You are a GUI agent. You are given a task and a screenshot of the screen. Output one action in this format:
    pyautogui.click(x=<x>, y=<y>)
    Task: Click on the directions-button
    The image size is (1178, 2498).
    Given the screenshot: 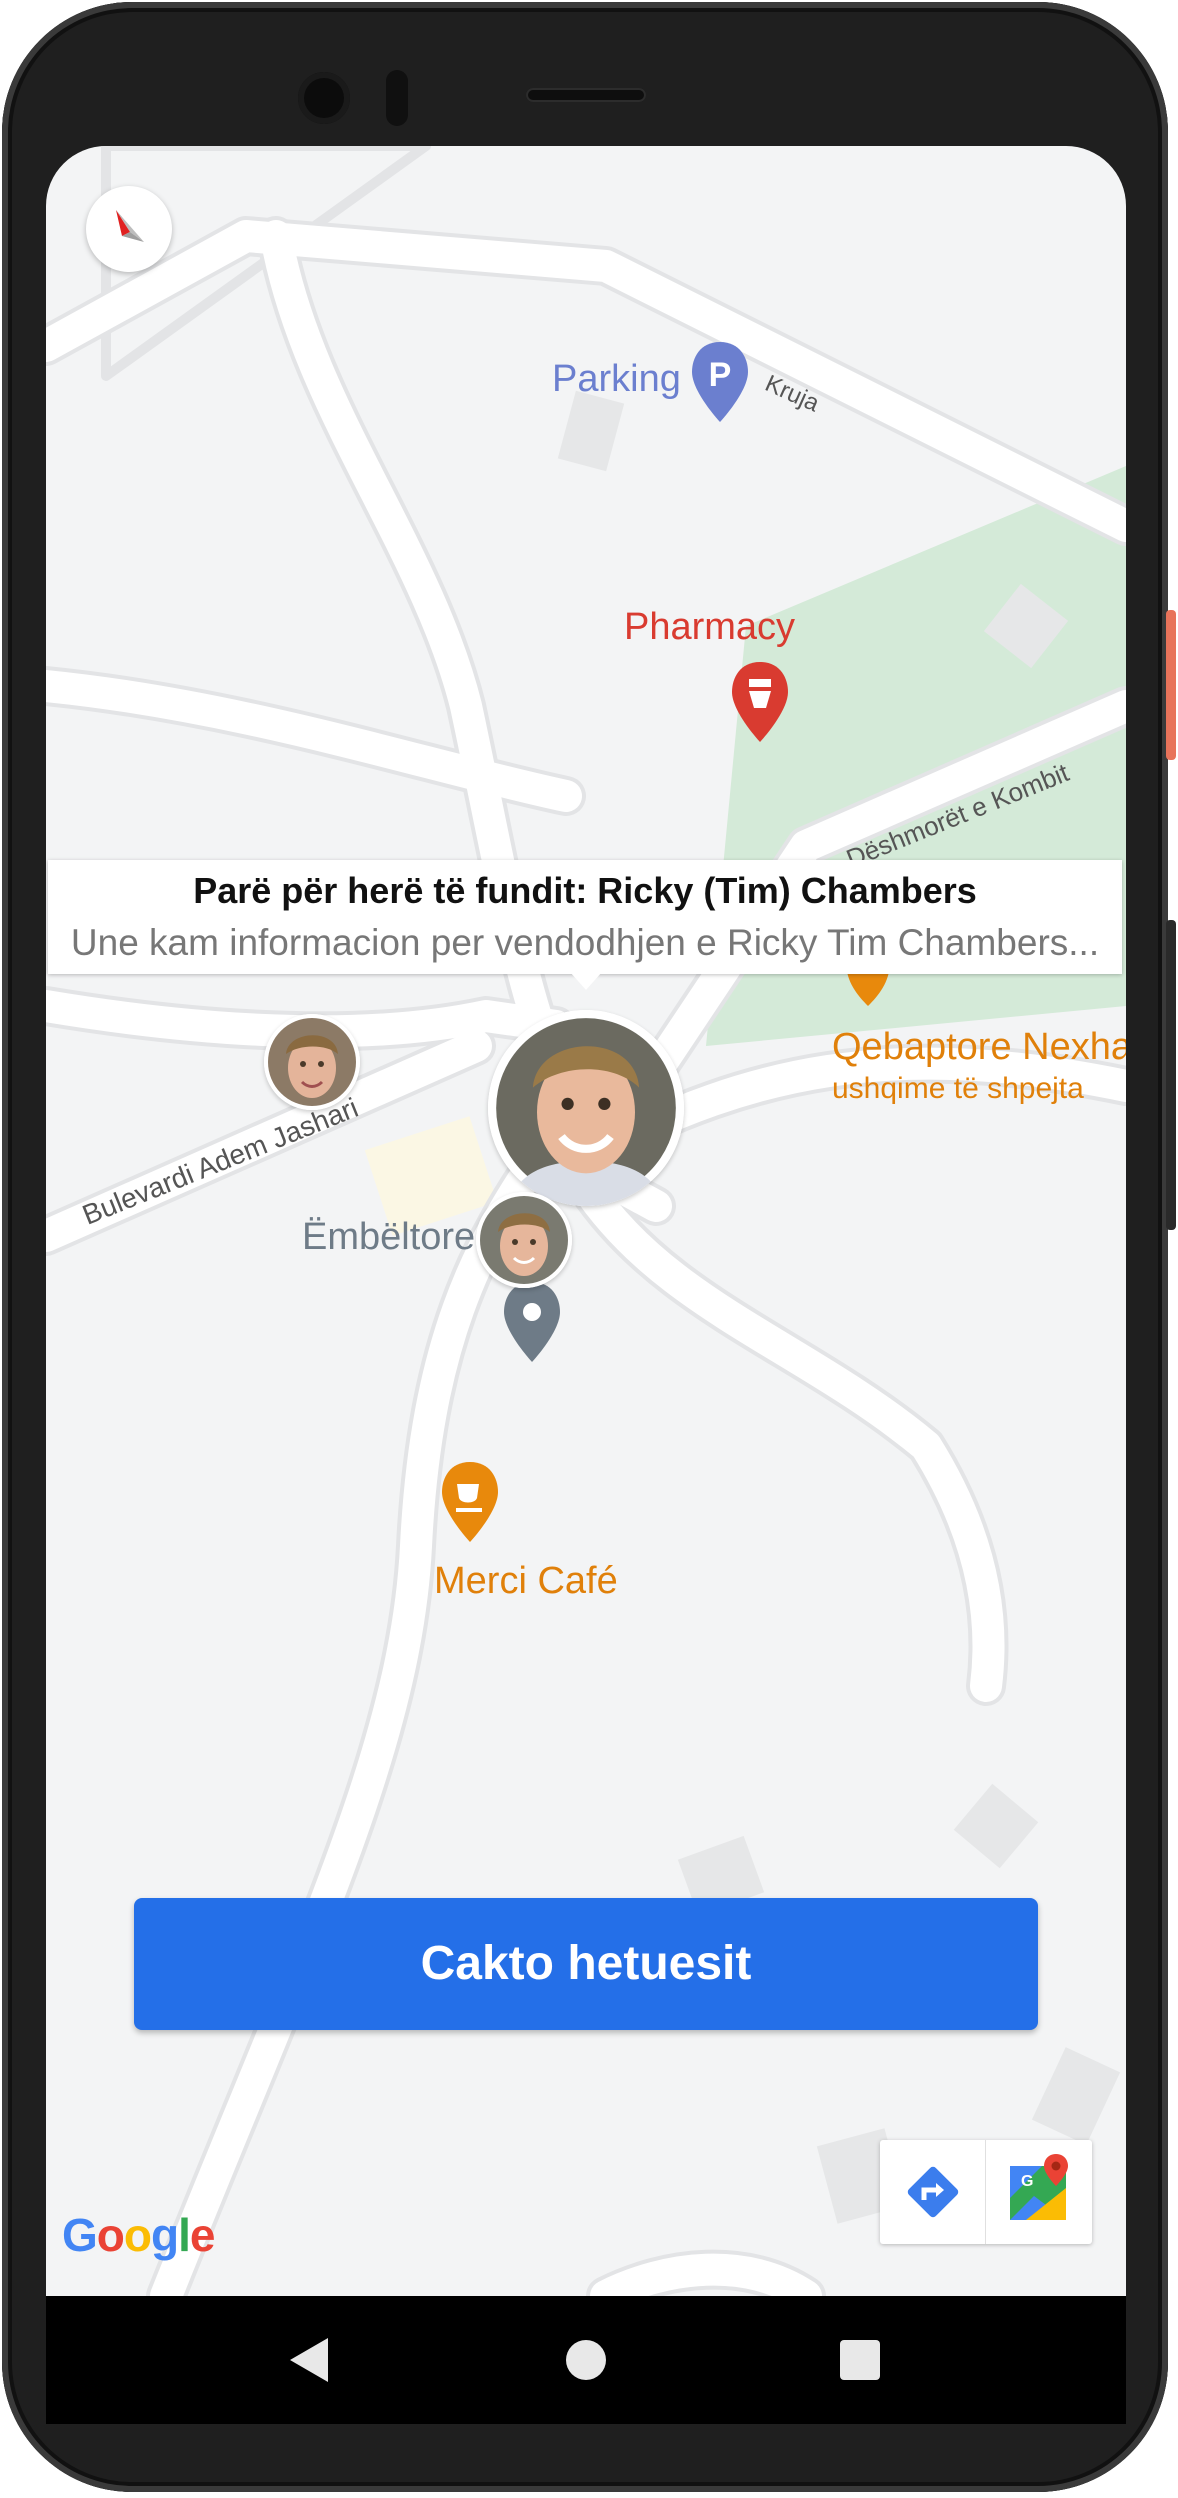 What is the action you would take?
    pyautogui.click(x=933, y=2192)
    